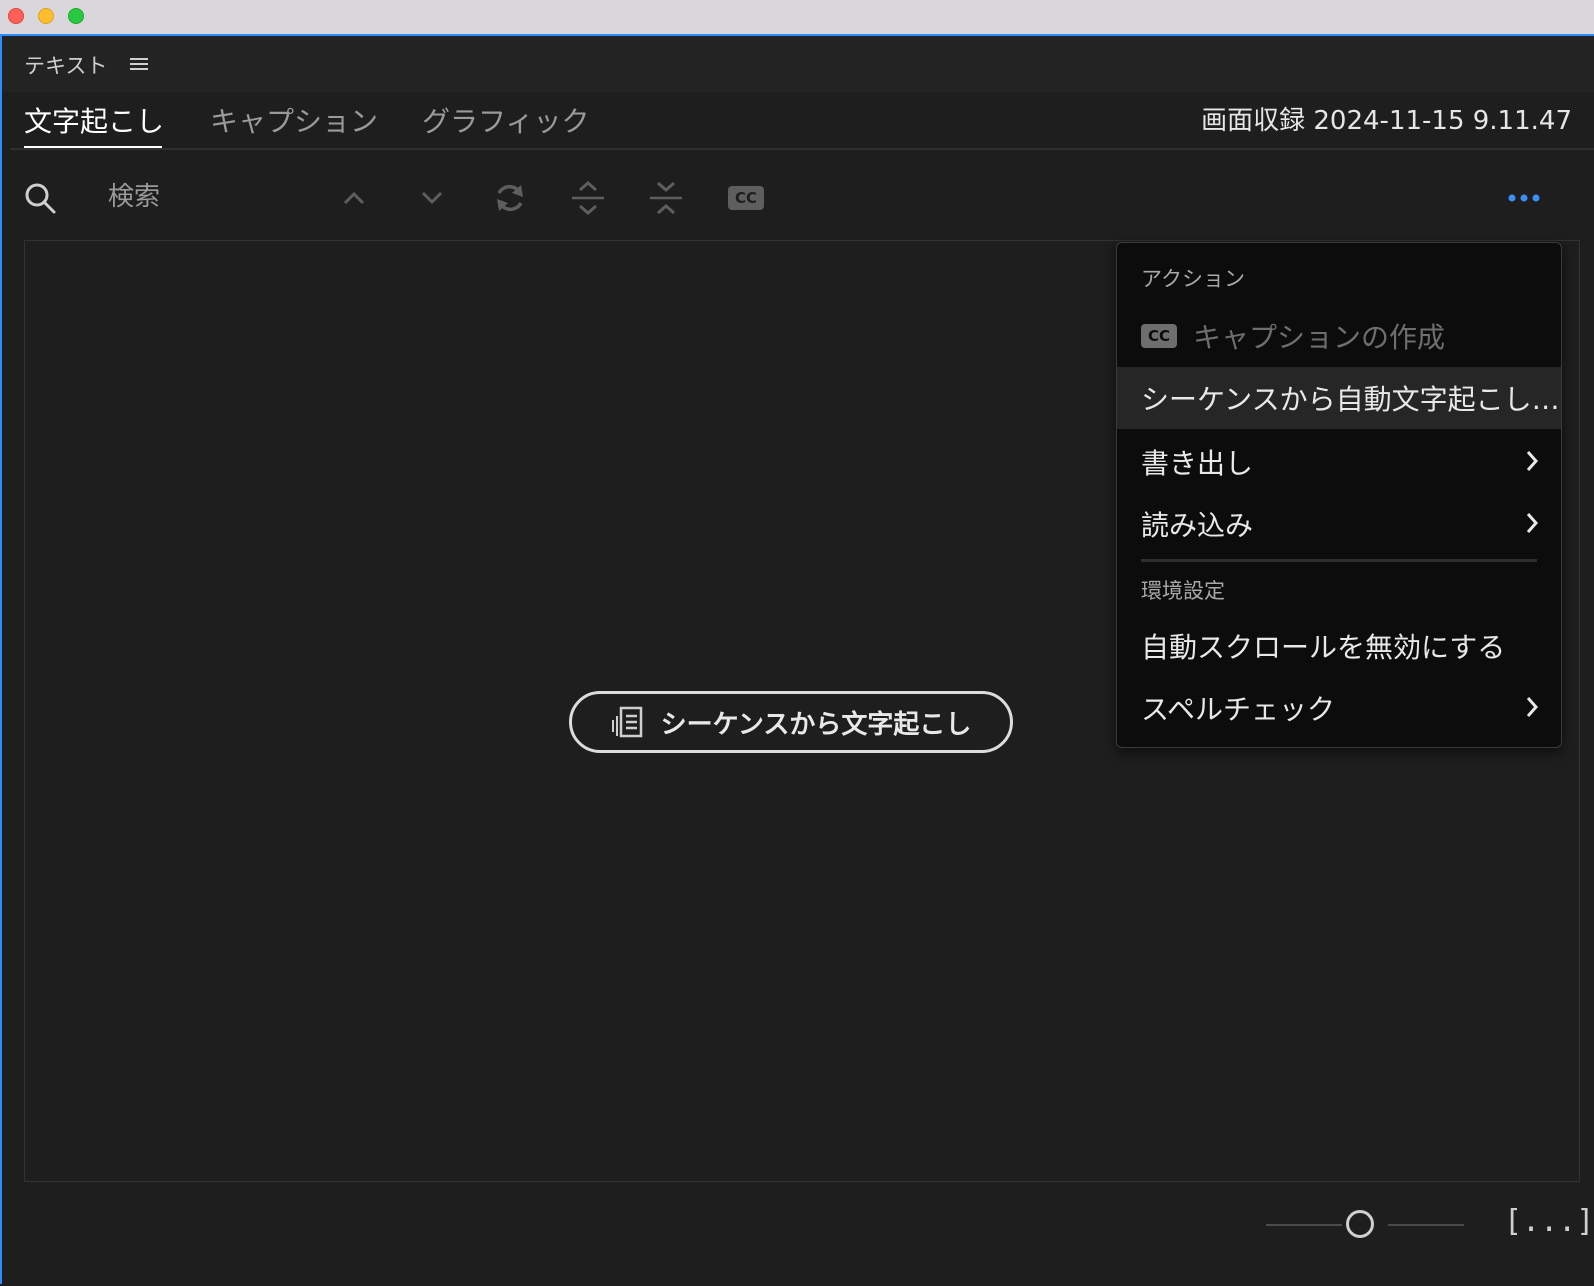 Image resolution: width=1594 pixels, height=1286 pixels. What do you see at coordinates (66, 66) in the screenshot?
I see `panel-title: テキスト` at bounding box center [66, 66].